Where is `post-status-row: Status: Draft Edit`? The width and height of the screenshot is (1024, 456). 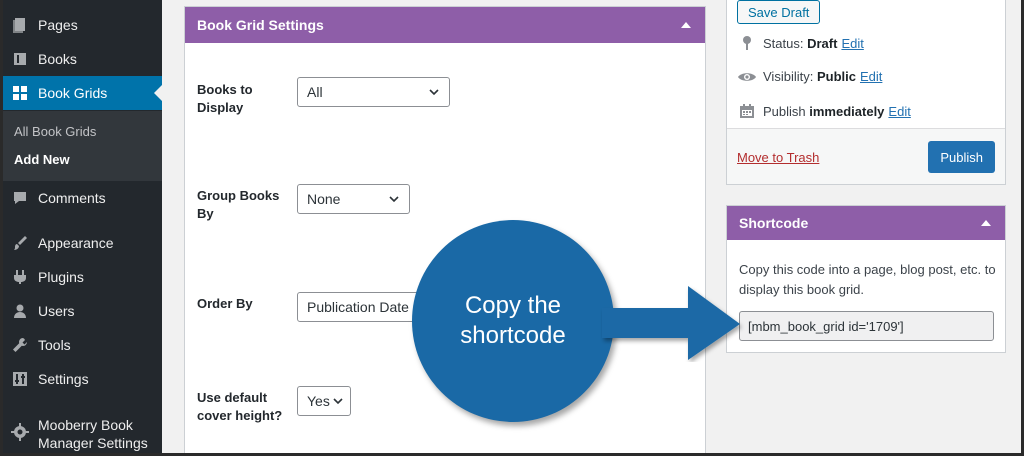
post-status-row: Status: Draft Edit is located at coordinates (800, 43).